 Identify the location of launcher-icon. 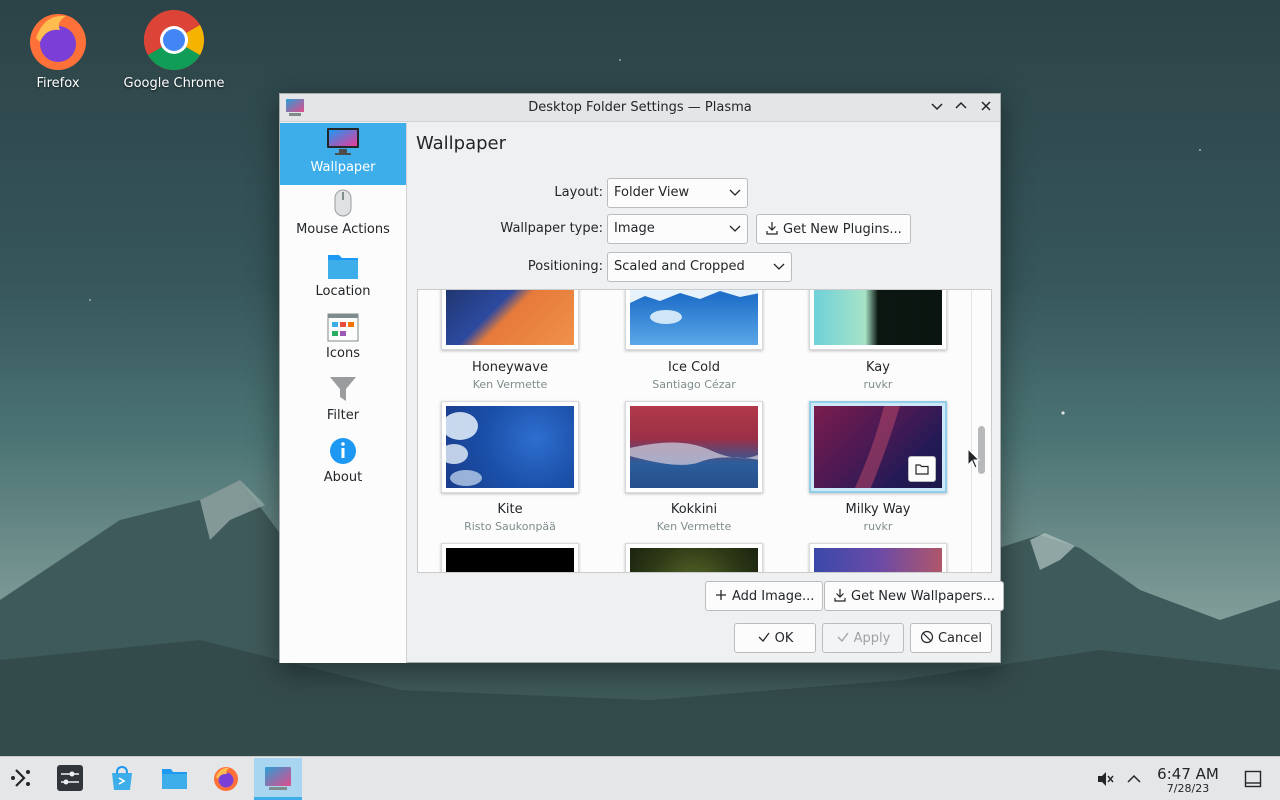
(20, 778).